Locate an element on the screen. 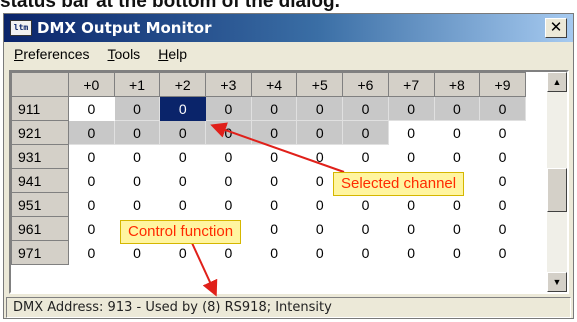  table-row: 911 0 0 0 0 0 0 0 0 0 0 is located at coordinates (268, 108).